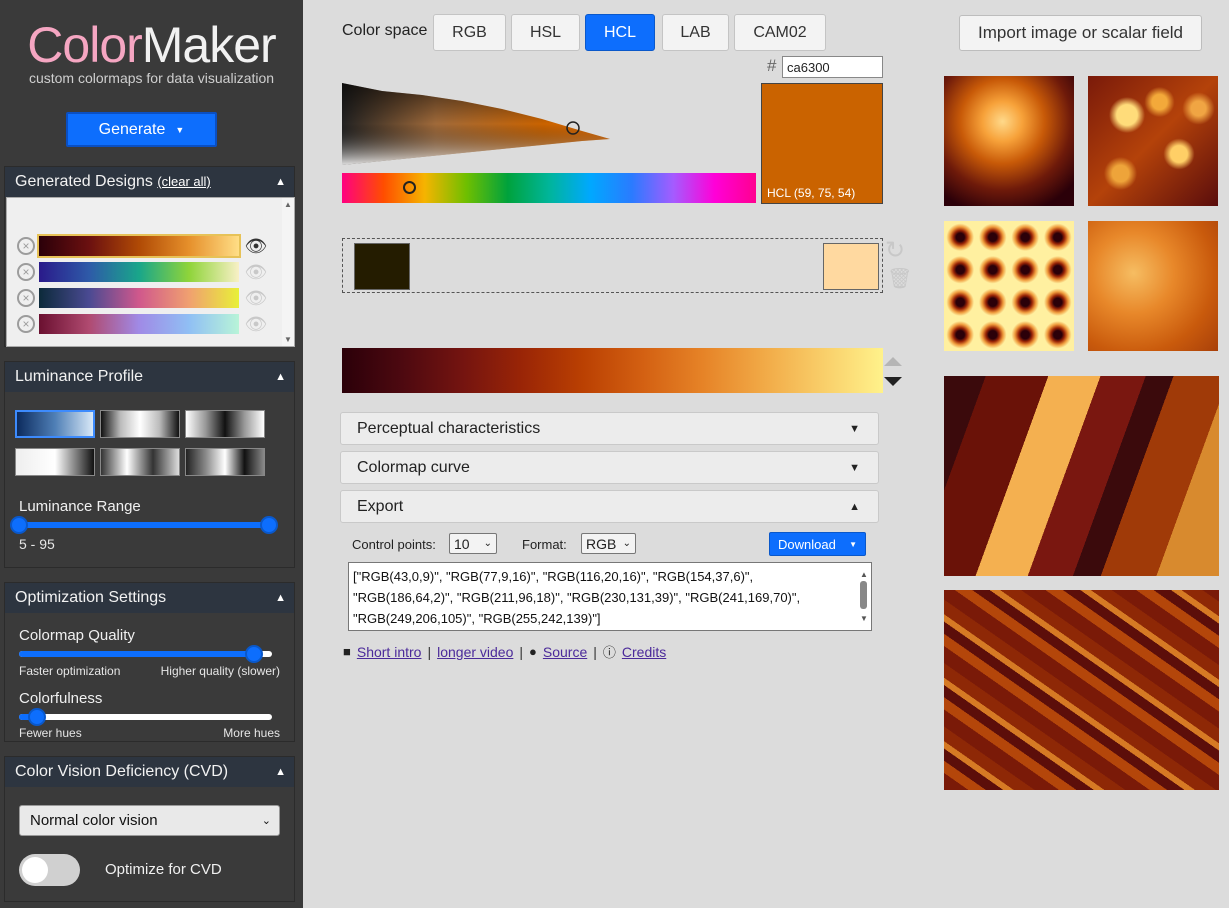 The image size is (1229, 908). I want to click on profile-wave-option, so click(55, 462).